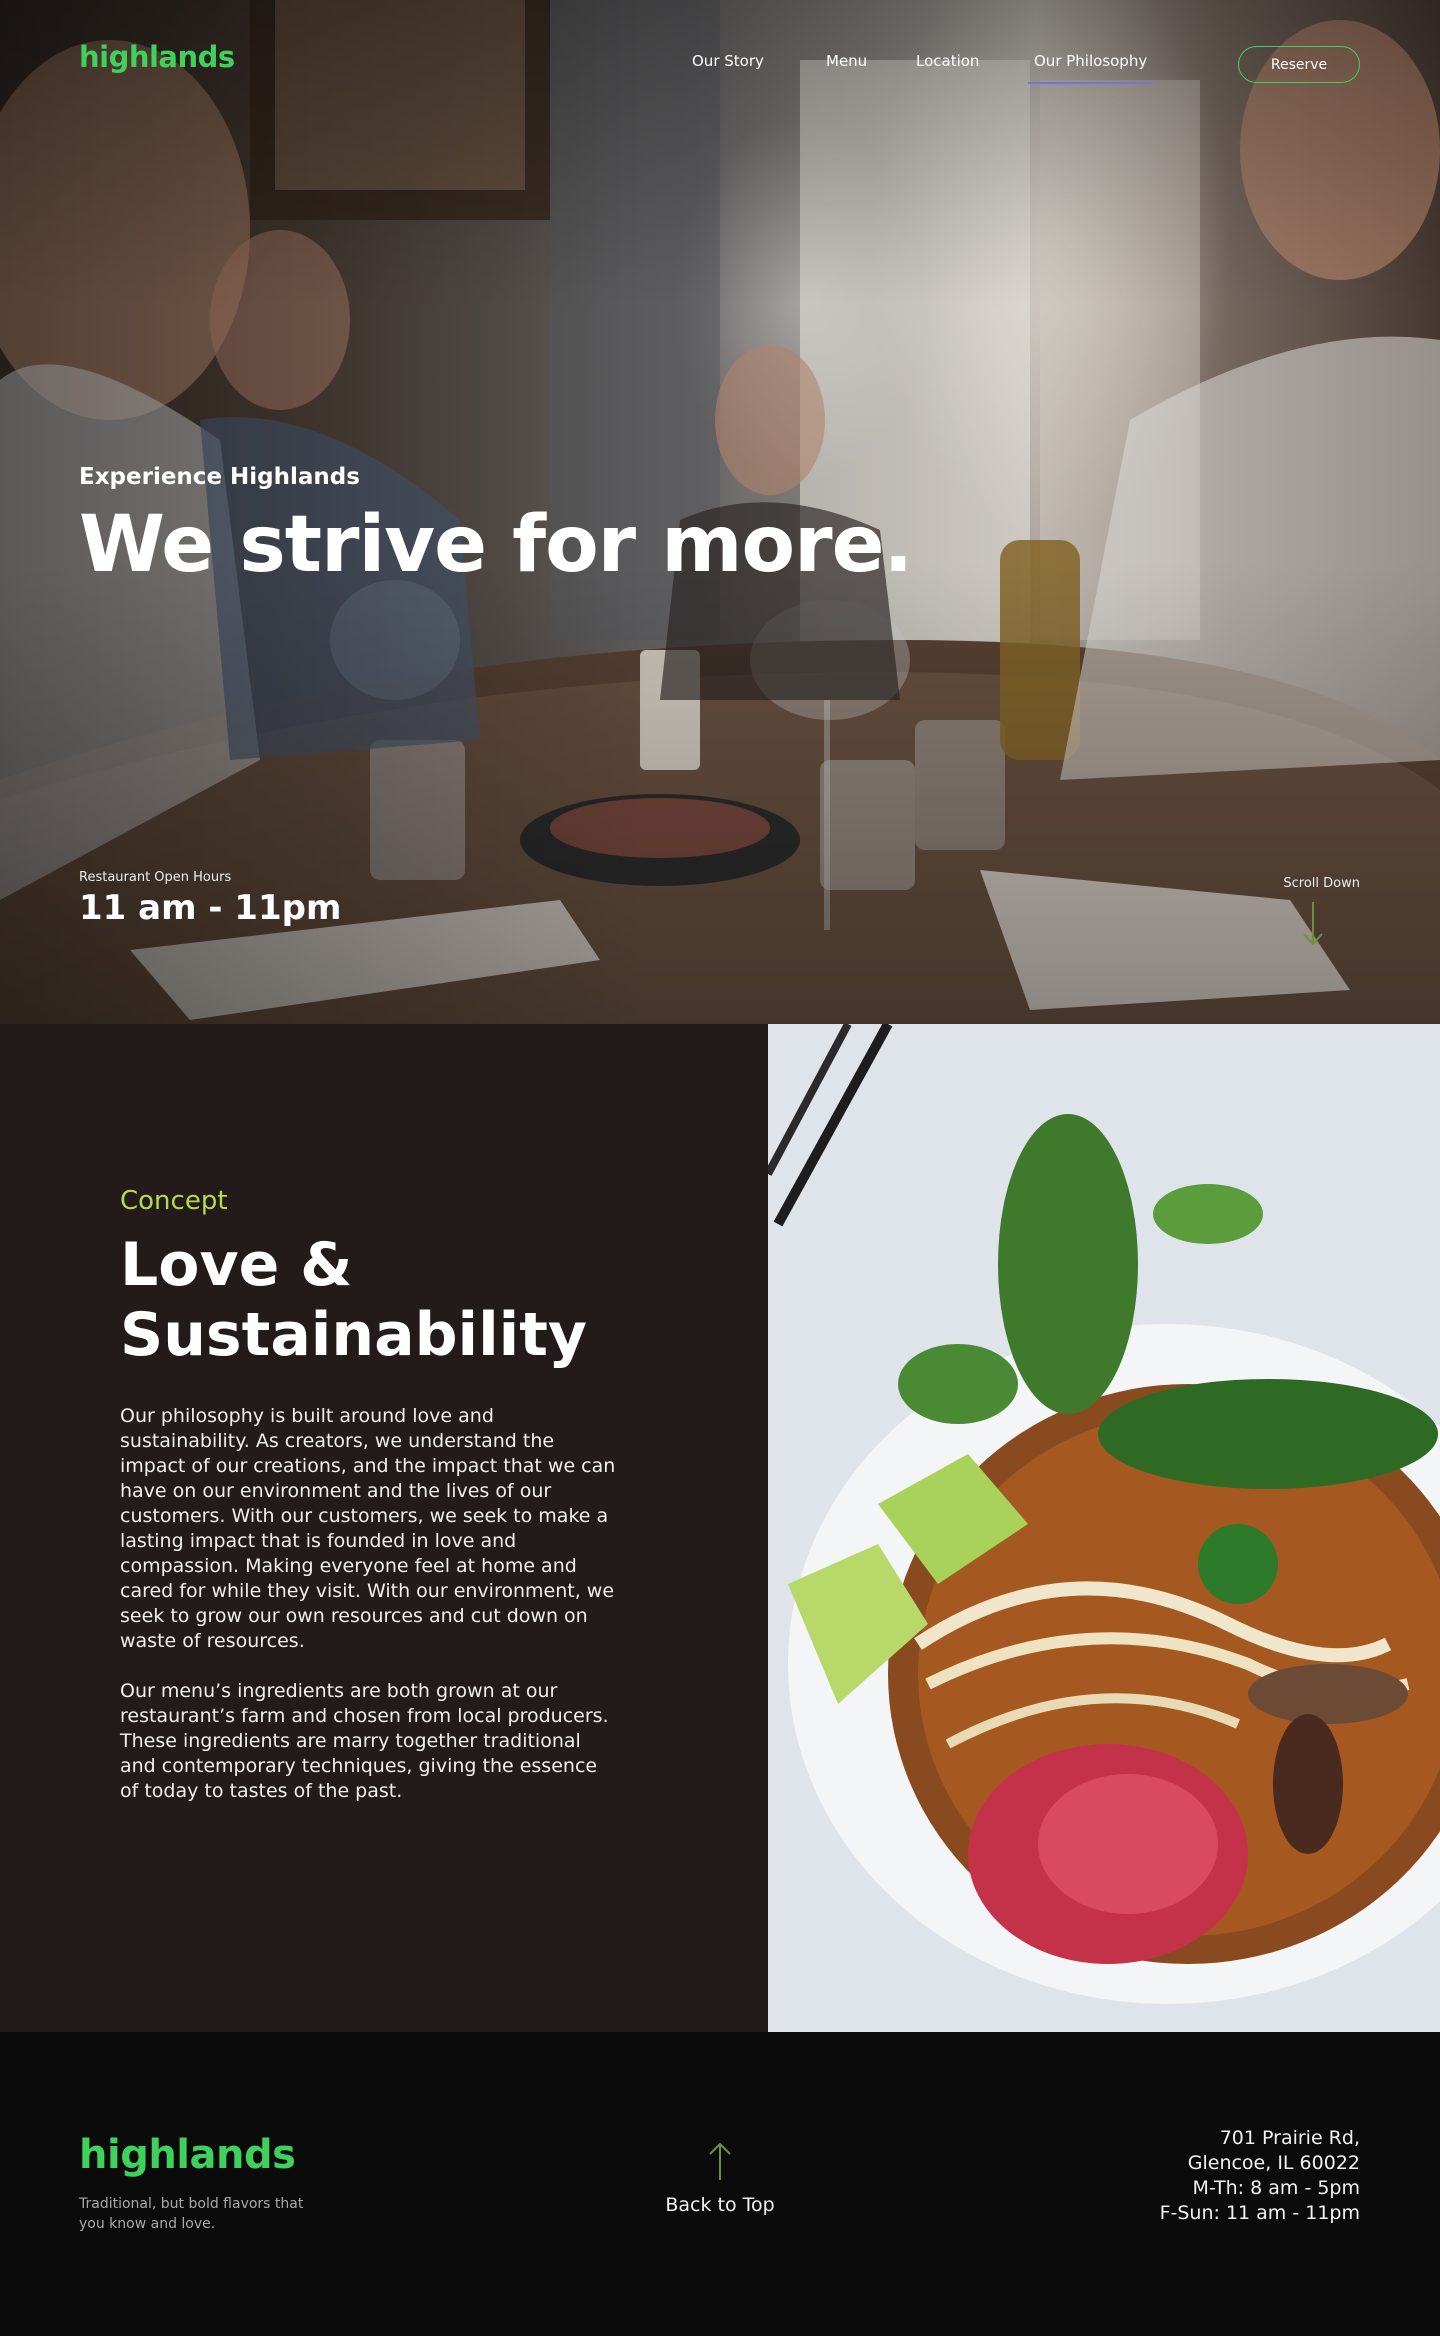 The width and height of the screenshot is (1440, 2336). Describe the element at coordinates (1299, 64) in the screenshot. I see `reserve-button: Reserve` at that location.